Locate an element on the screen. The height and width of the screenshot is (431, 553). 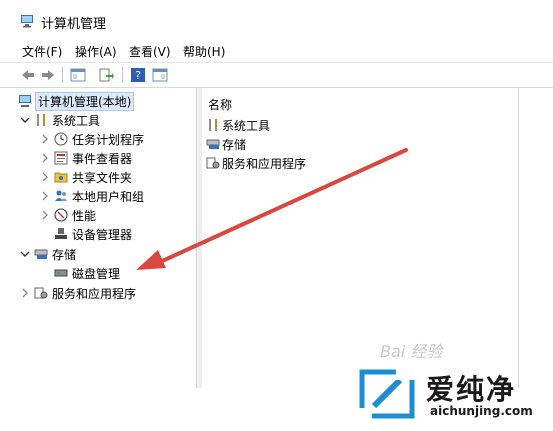
tree-label: 计算机管理(本地) is located at coordinates (84, 101).